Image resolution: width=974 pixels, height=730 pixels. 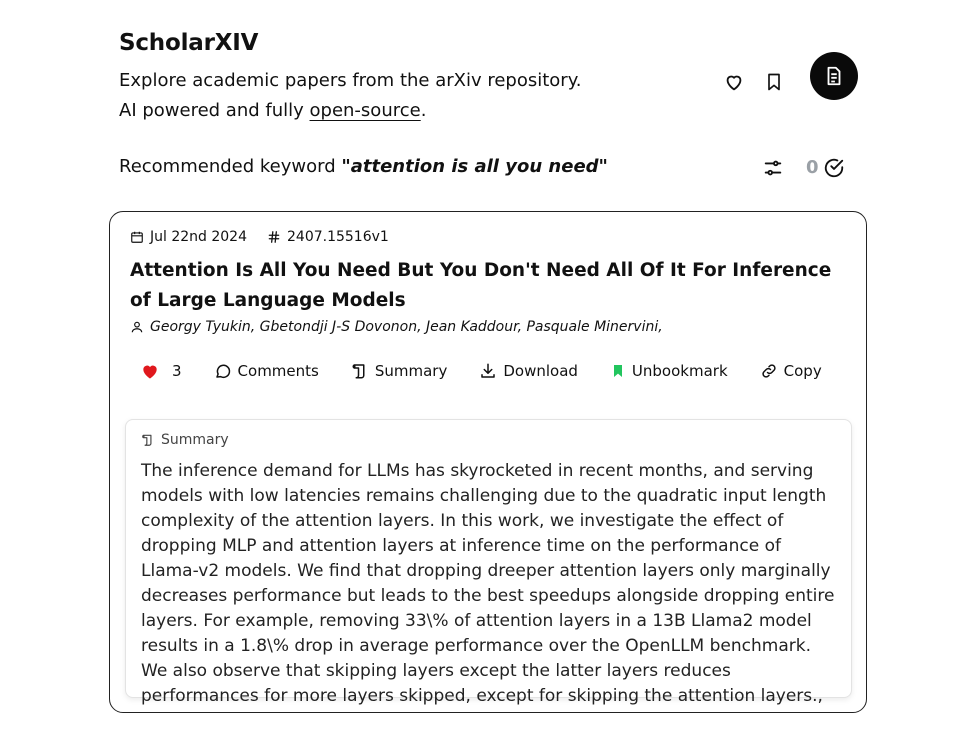 What do you see at coordinates (189, 43) in the screenshot?
I see `app-title: ScholarXIV` at bounding box center [189, 43].